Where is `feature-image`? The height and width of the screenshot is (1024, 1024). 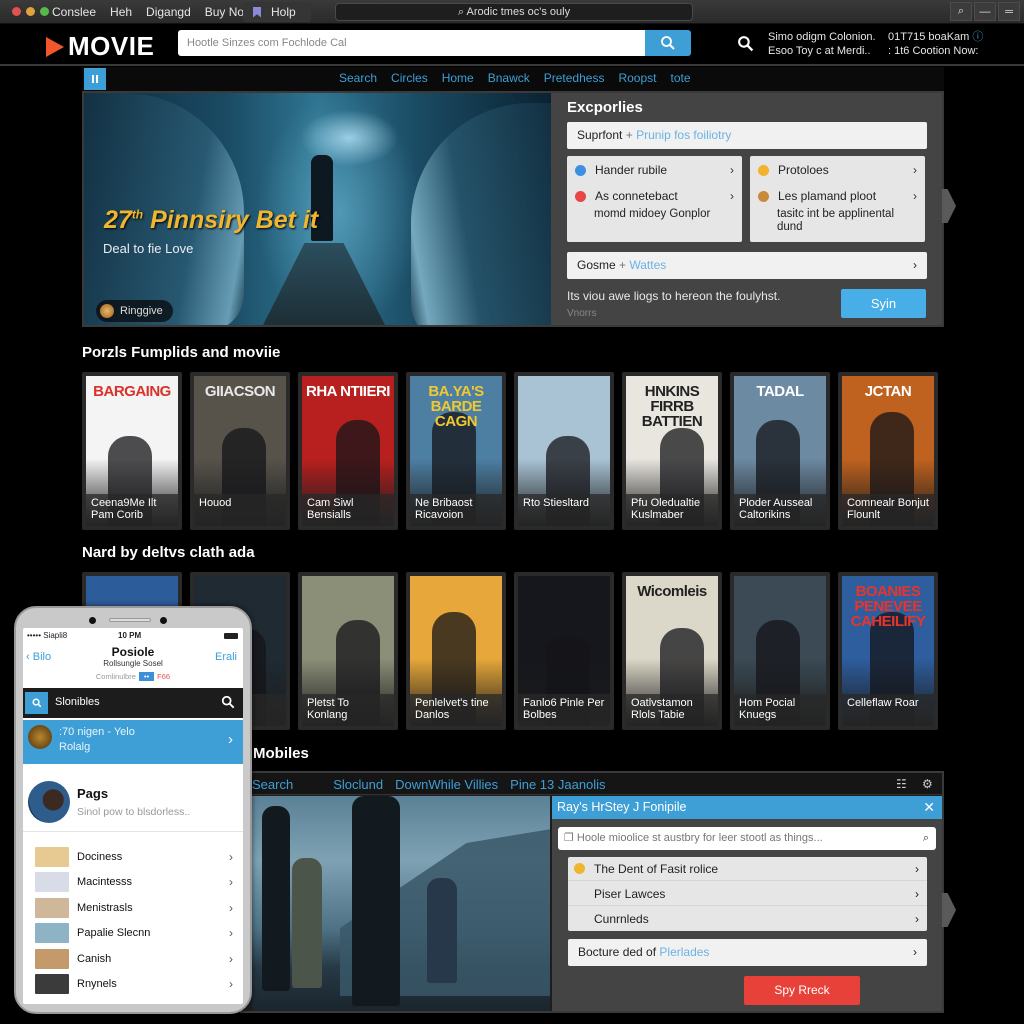 feature-image is located at coordinates (401, 903).